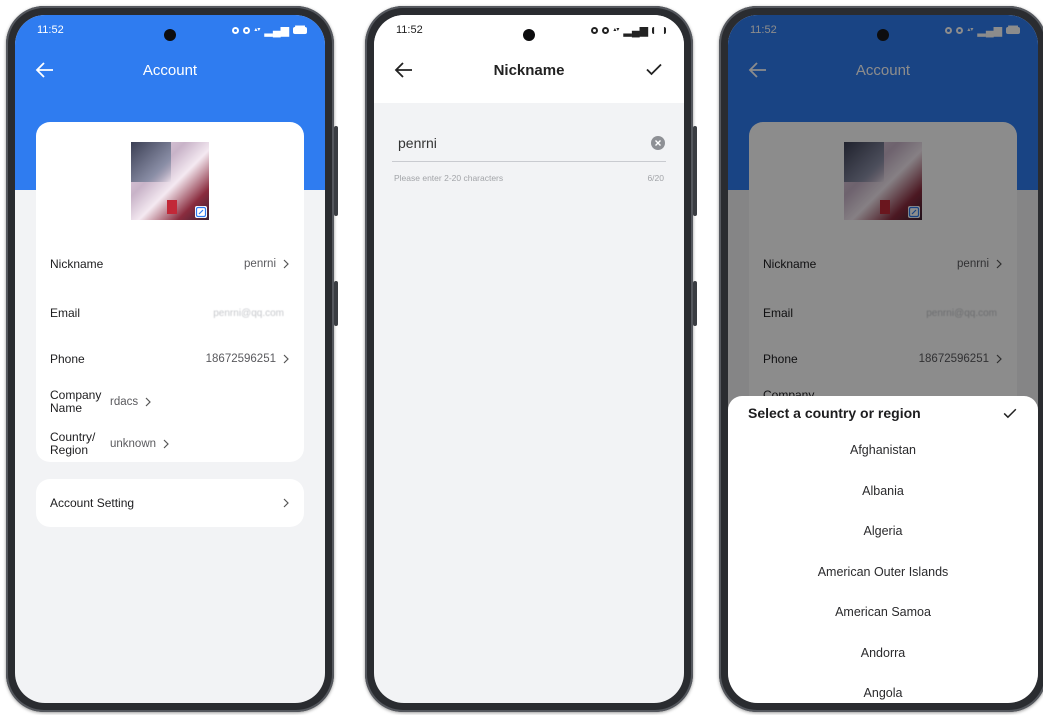 The width and height of the screenshot is (1043, 715). What do you see at coordinates (883, 688) in the screenshot?
I see `country-option: Angola` at bounding box center [883, 688].